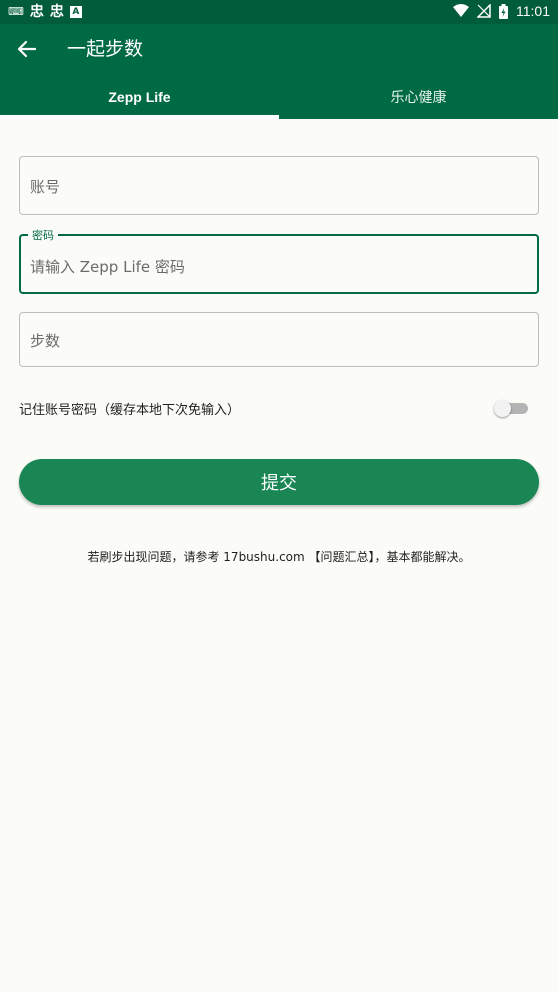 The height and width of the screenshot is (992, 558). Describe the element at coordinates (279, 260) in the screenshot. I see `password-field: 密码 请输入 Zepp Life 密码` at that location.